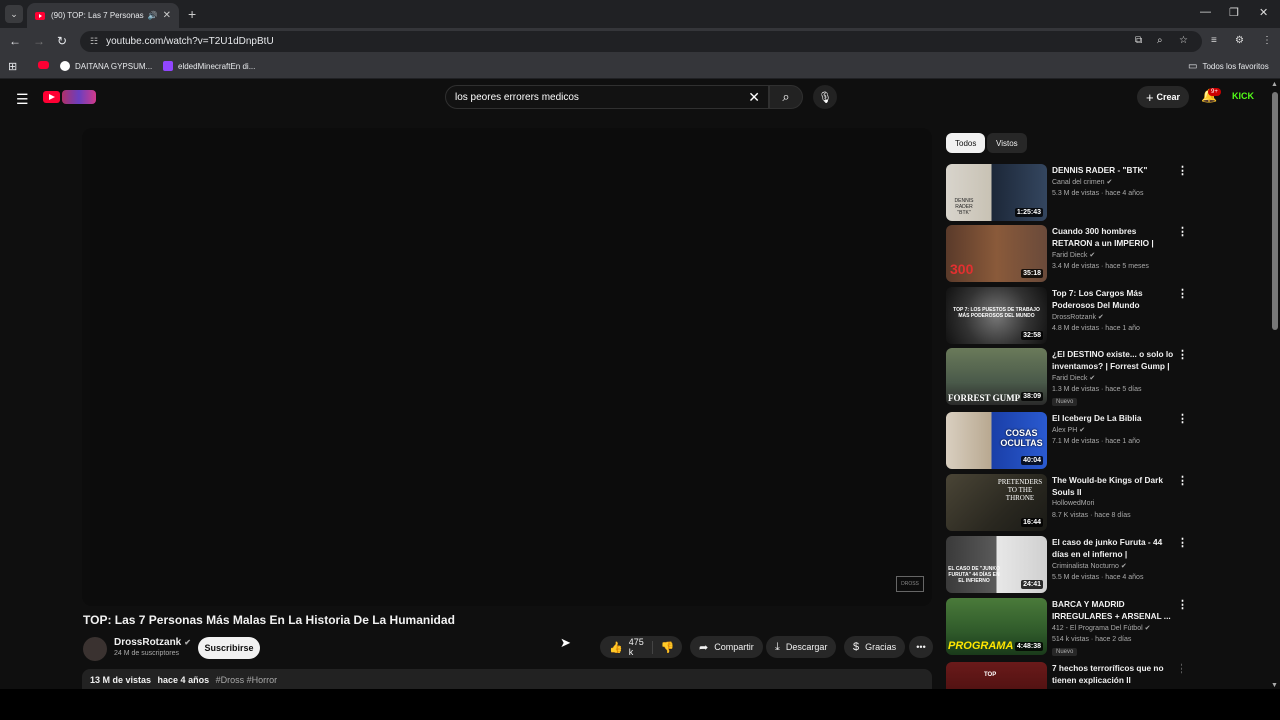 This screenshot has height=720, width=1280. I want to click on page-scrollbar: ▲ ▼, so click(1275, 385).